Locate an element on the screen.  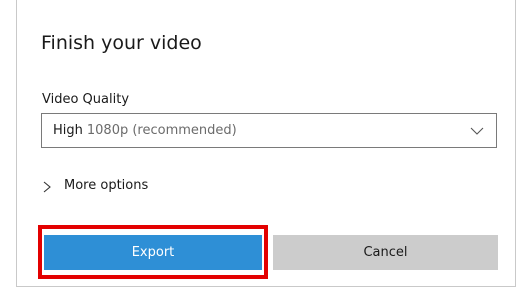
chevron-right-icon is located at coordinates (47, 187).